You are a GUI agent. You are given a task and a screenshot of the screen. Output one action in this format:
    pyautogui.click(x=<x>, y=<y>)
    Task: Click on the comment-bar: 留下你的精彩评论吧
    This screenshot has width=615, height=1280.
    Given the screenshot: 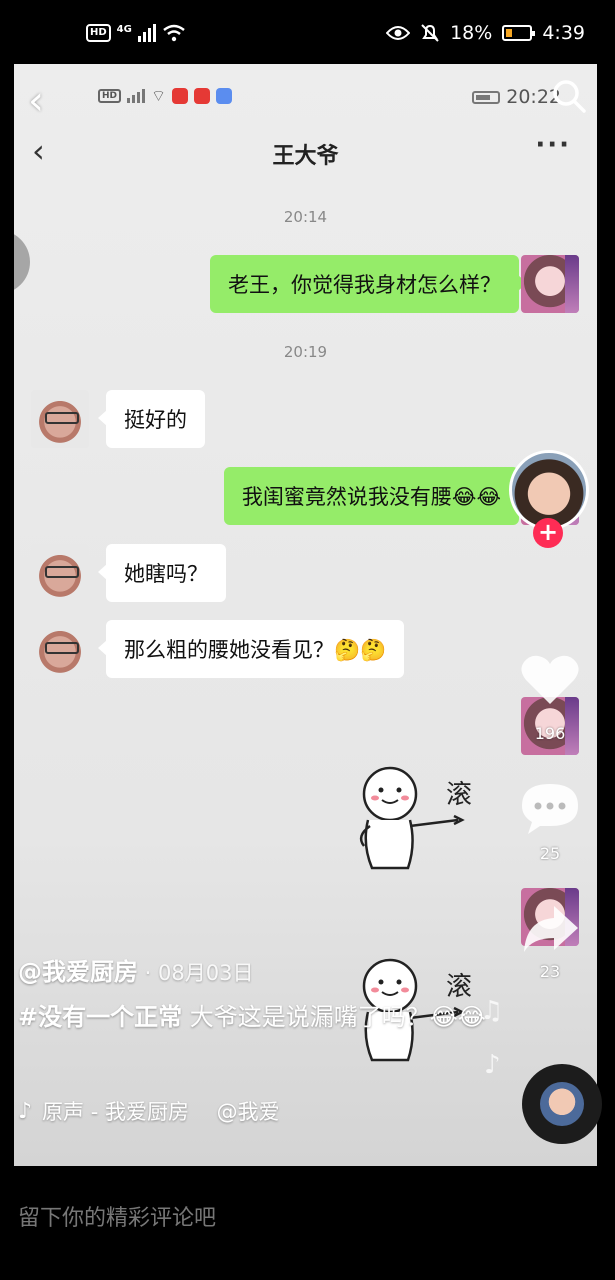 What is the action you would take?
    pyautogui.click(x=307, y=1223)
    